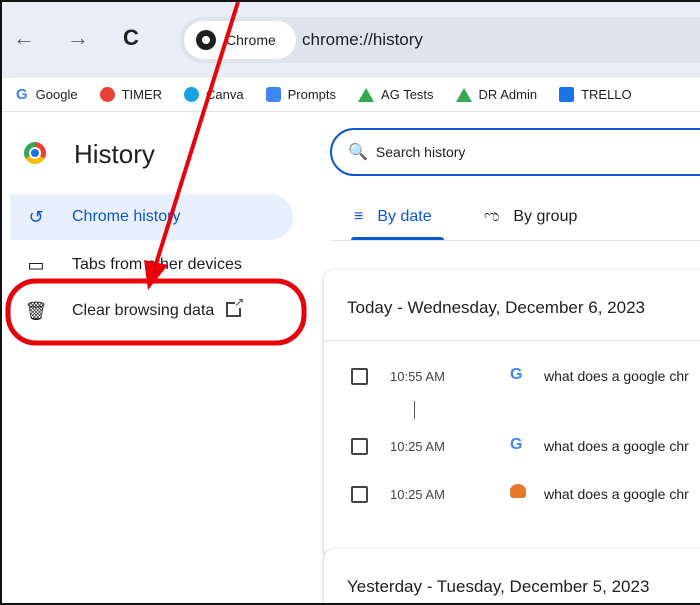  I want to click on sidebar-item-chrome-history: ↺ Chrome history, so click(151, 217).